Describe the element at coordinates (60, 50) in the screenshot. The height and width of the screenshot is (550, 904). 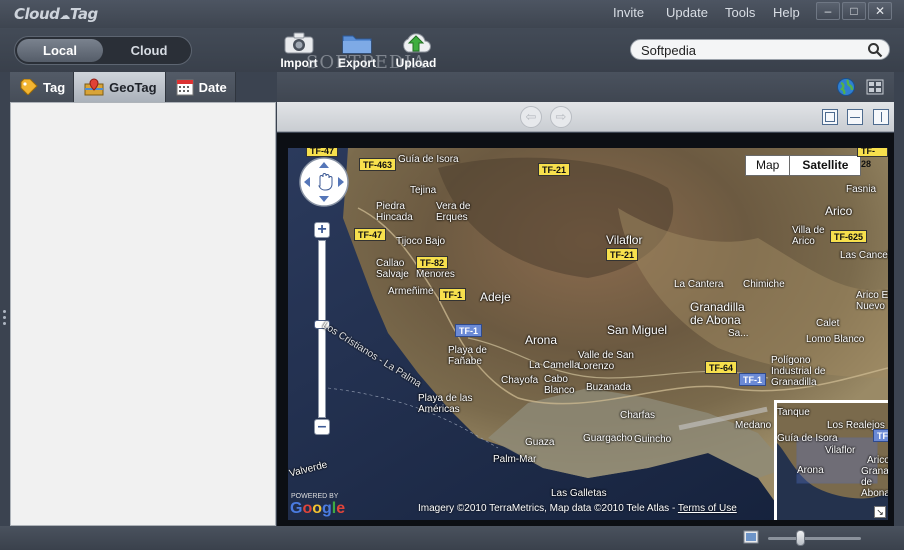
I see `local-button: Local` at that location.